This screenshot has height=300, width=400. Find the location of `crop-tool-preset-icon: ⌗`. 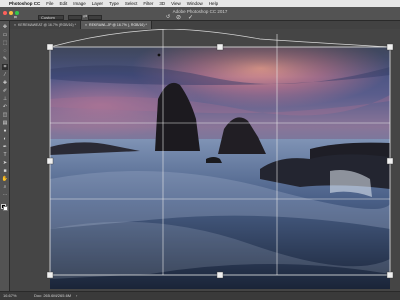

crop-tool-preset-icon: ⌗ is located at coordinates (18, 18).